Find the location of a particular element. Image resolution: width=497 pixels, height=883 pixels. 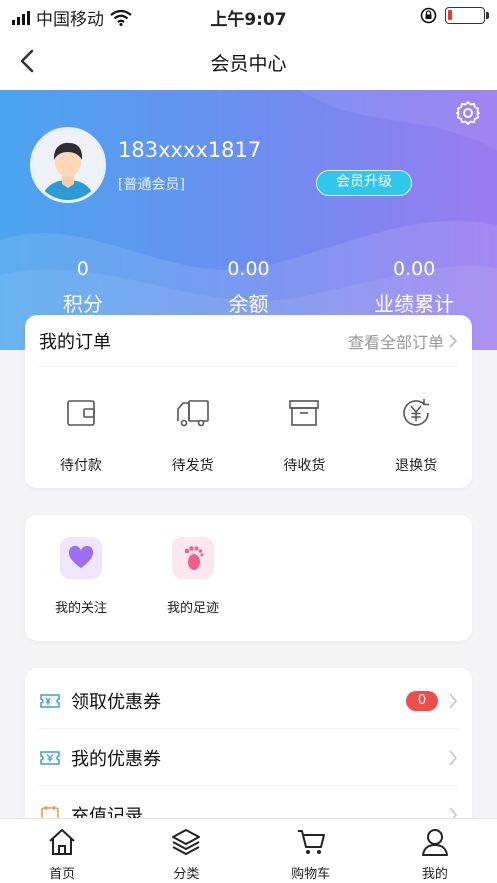

coupon-count-badge: 0 is located at coordinates (422, 700).